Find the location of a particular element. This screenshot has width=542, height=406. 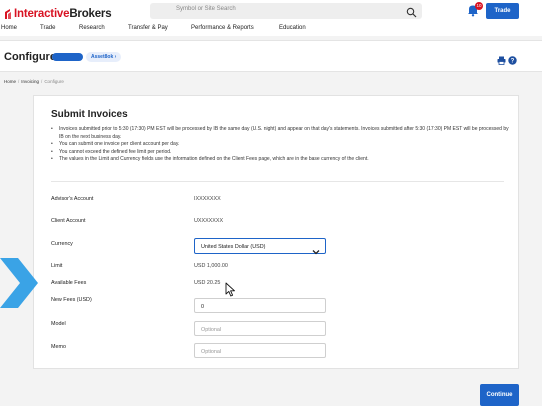

form-title: Submit Invoices is located at coordinates (89, 114).